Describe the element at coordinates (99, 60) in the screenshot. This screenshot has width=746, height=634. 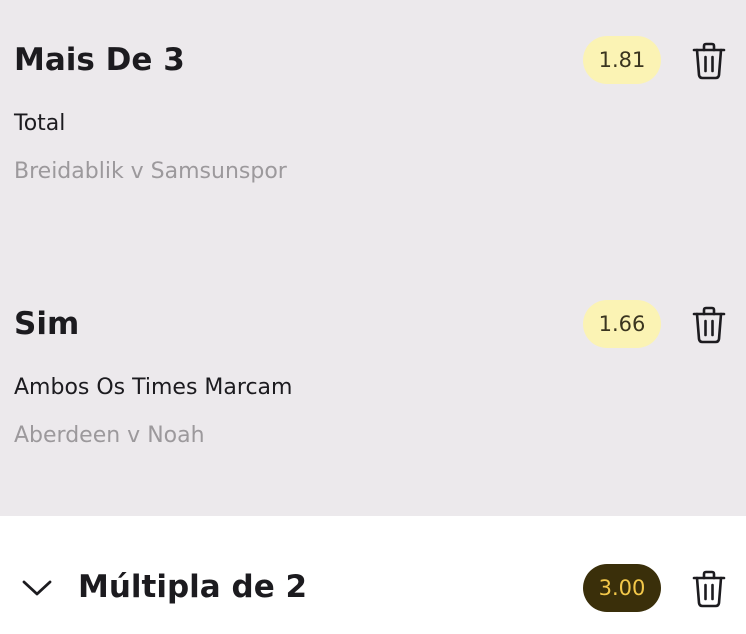
I see `bet-selection: Mais De 3` at that location.